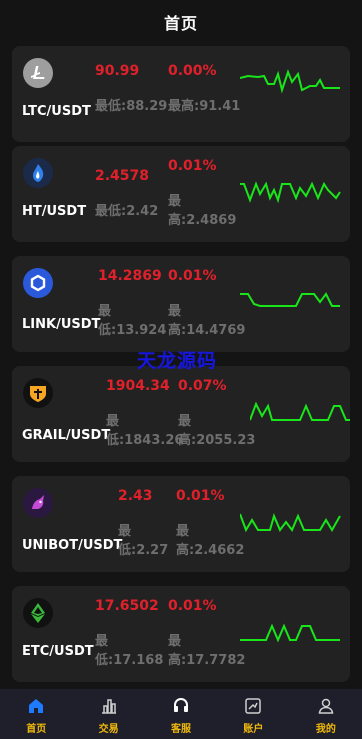 The width and height of the screenshot is (362, 739). I want to click on unibot-icon, so click(38, 503).